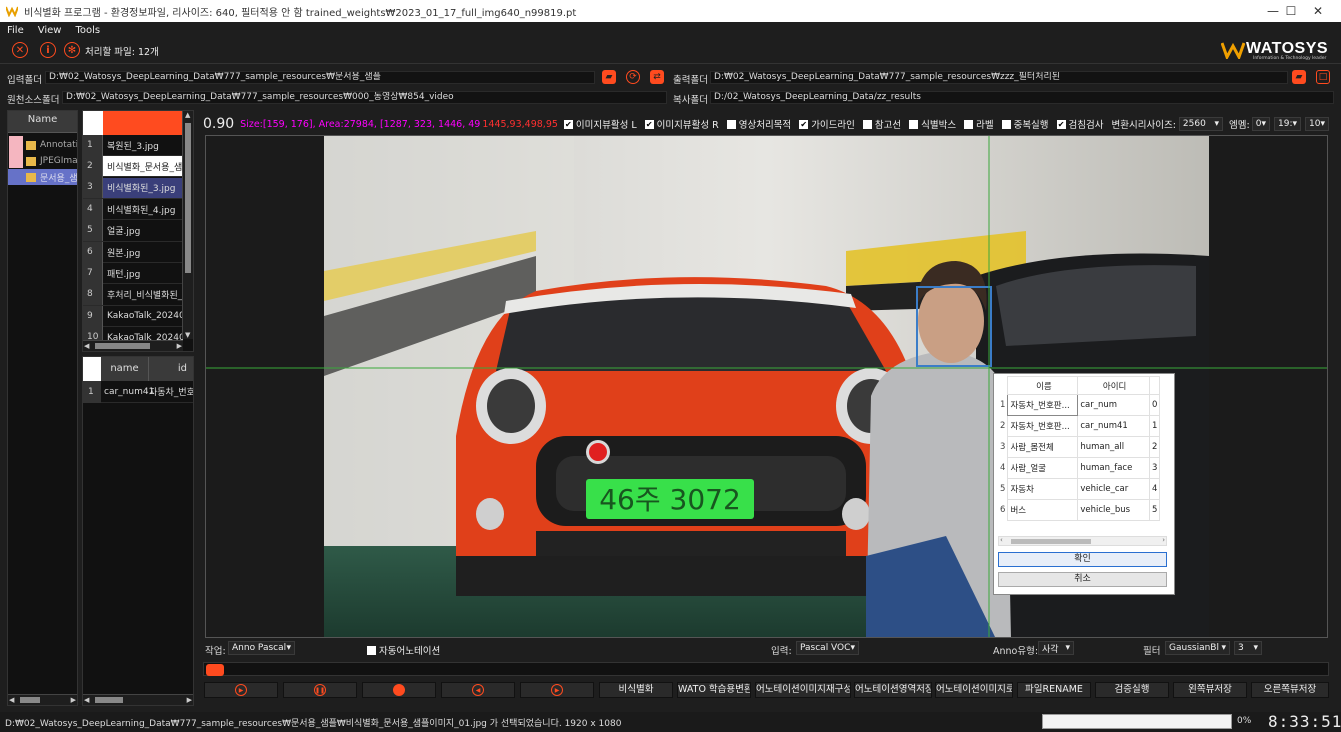  I want to click on dup-run-checkbox: 중복실행, so click(1025, 124).